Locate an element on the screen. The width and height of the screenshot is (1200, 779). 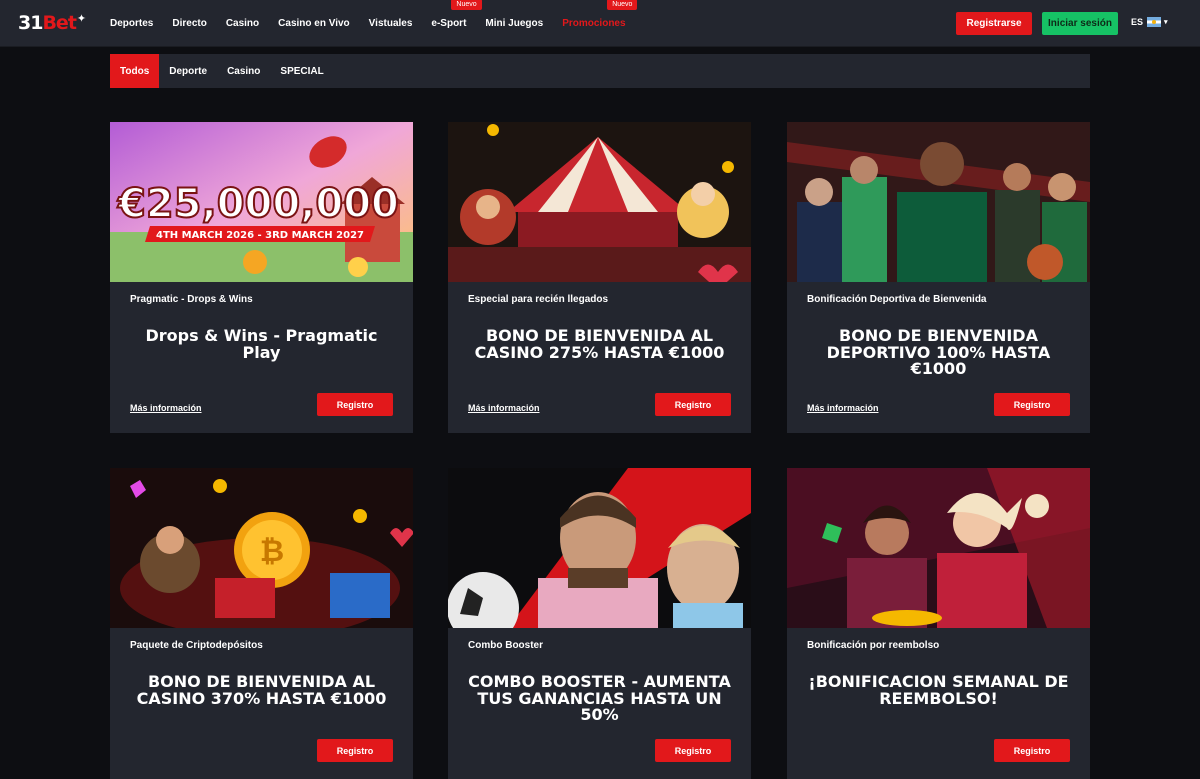
nav-label: Directo is located at coordinates (189, 23).